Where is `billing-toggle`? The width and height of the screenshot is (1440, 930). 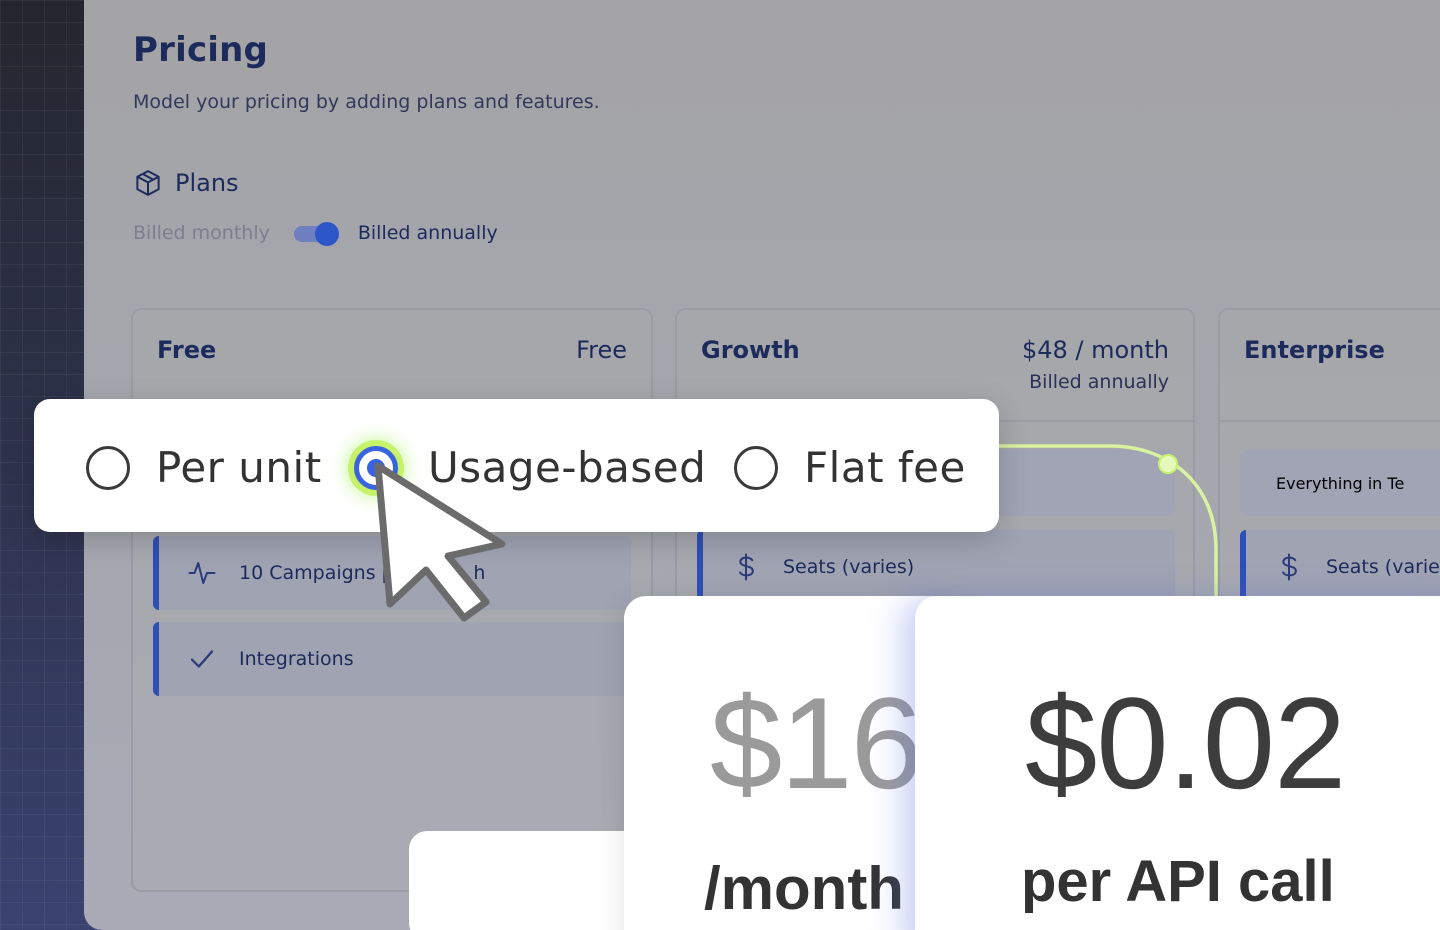 billing-toggle is located at coordinates (316, 234).